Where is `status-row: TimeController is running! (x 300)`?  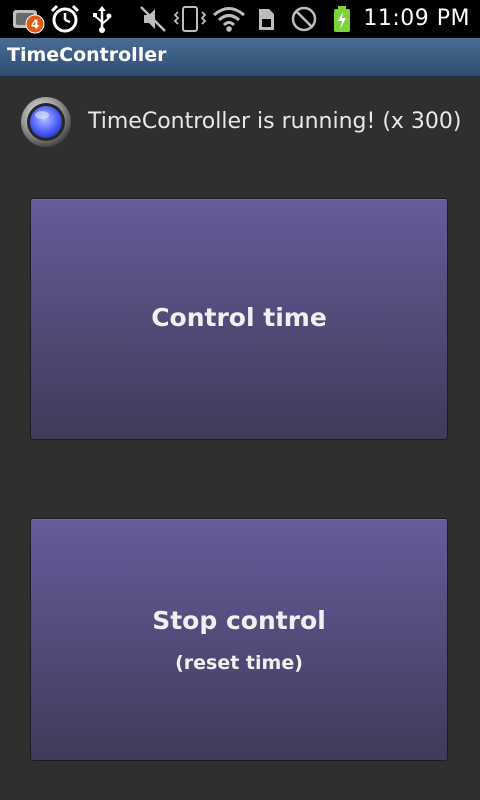
status-row: TimeController is running! (x 300) is located at coordinates (240, 122).